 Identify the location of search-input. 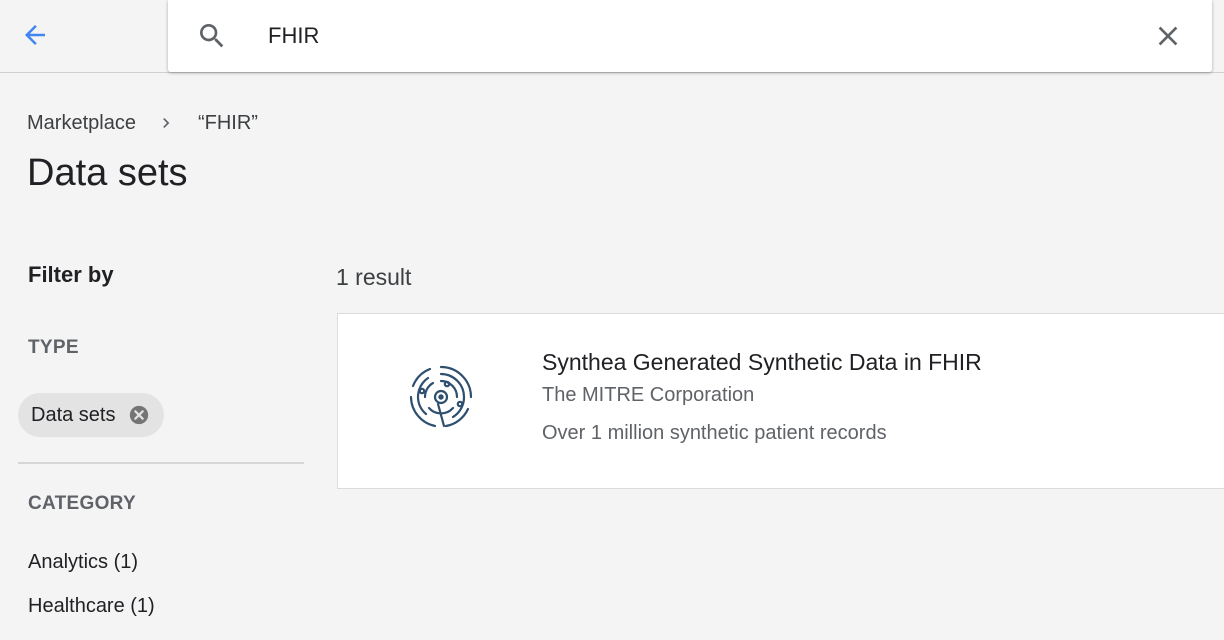
(698, 36).